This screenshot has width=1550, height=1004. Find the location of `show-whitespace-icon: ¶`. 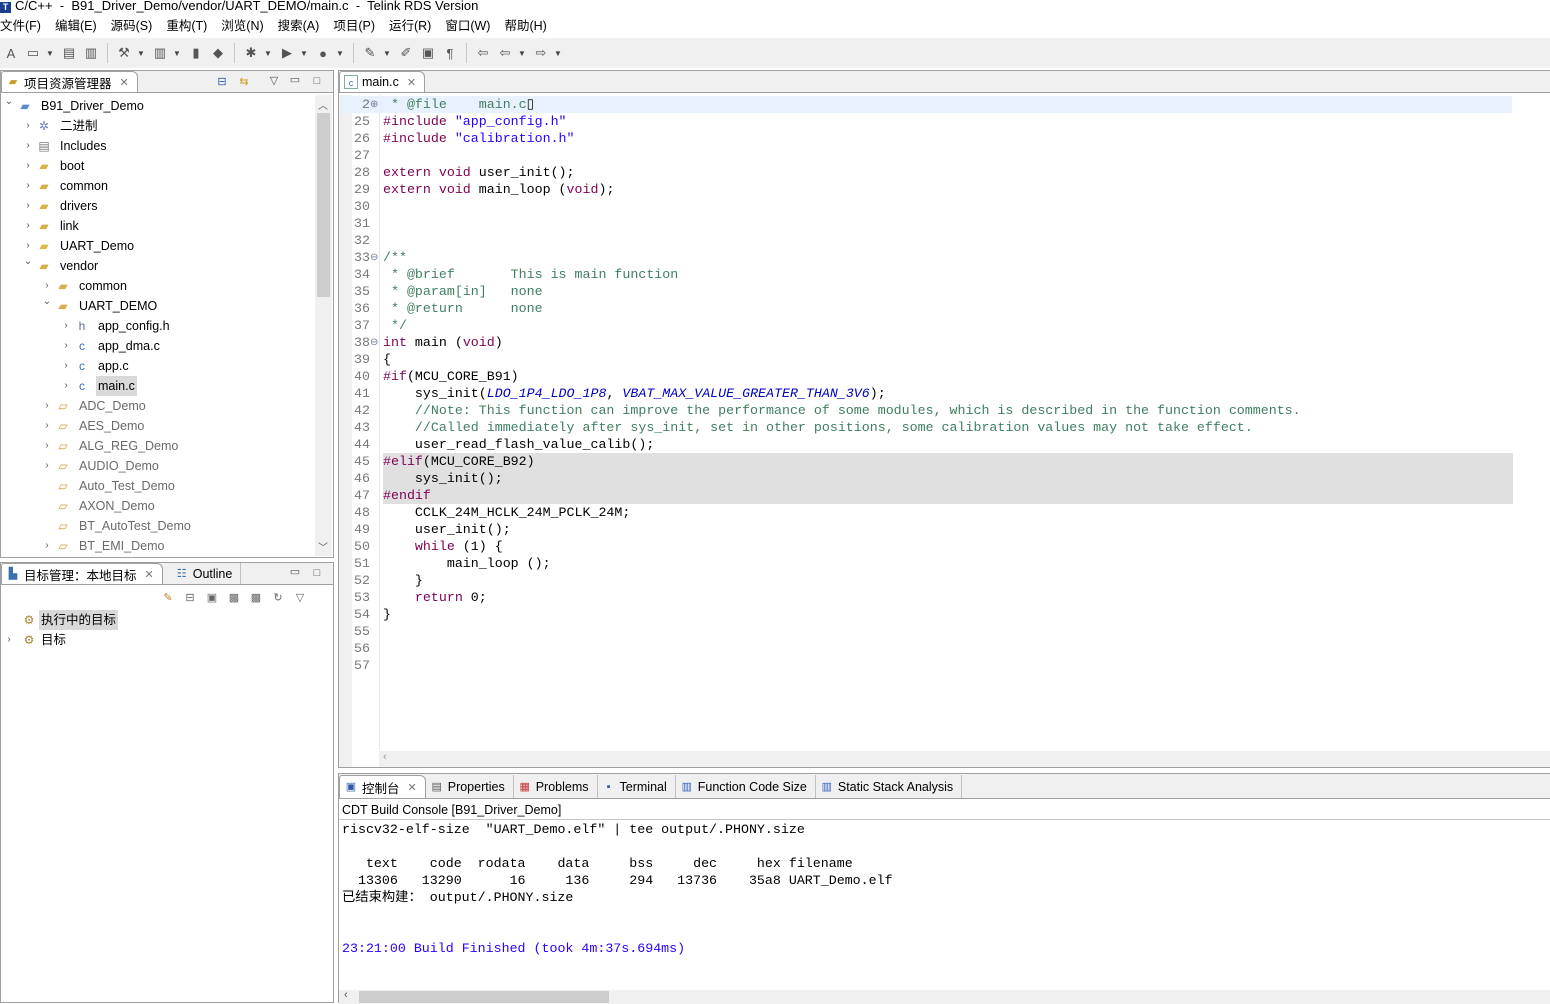

show-whitespace-icon: ¶ is located at coordinates (450, 53).